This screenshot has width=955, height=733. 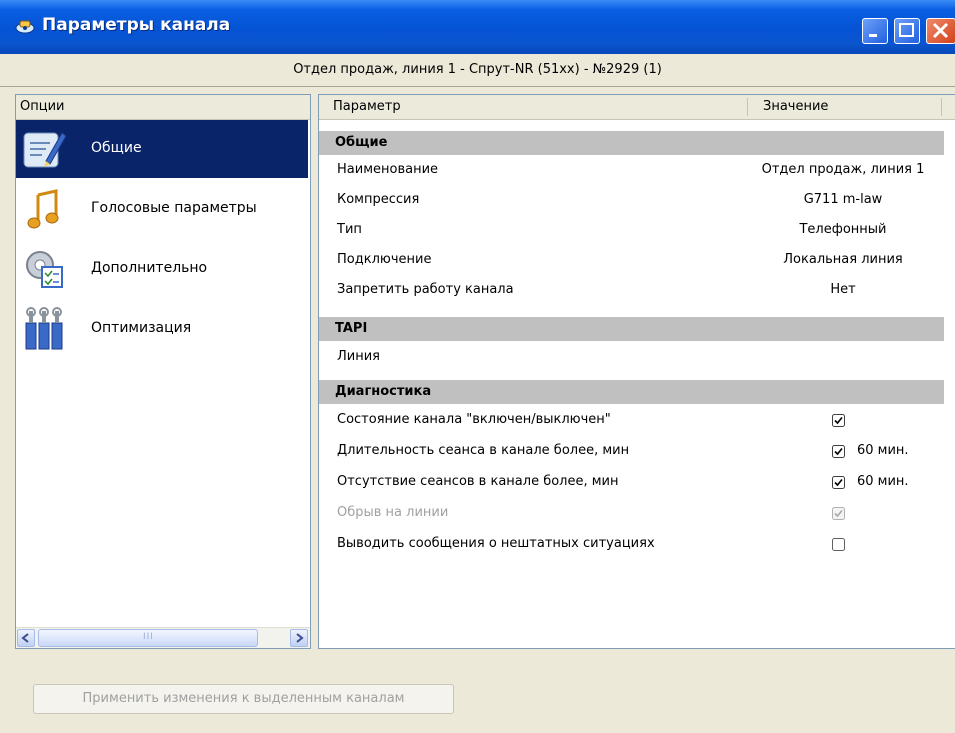 What do you see at coordinates (631, 200) in the screenshot?
I see `param-row: Компрессия G711 m-law` at bounding box center [631, 200].